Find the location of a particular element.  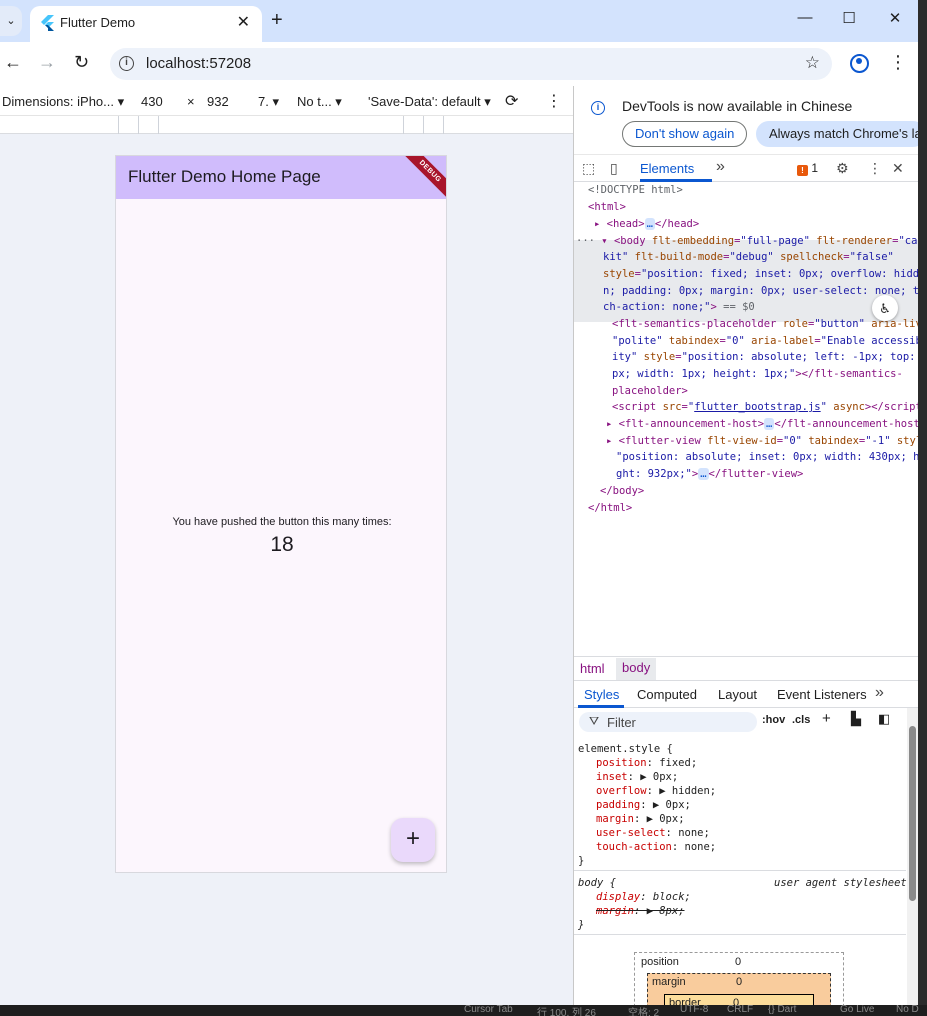

breadcrumb: html body is located at coordinates (746, 668).